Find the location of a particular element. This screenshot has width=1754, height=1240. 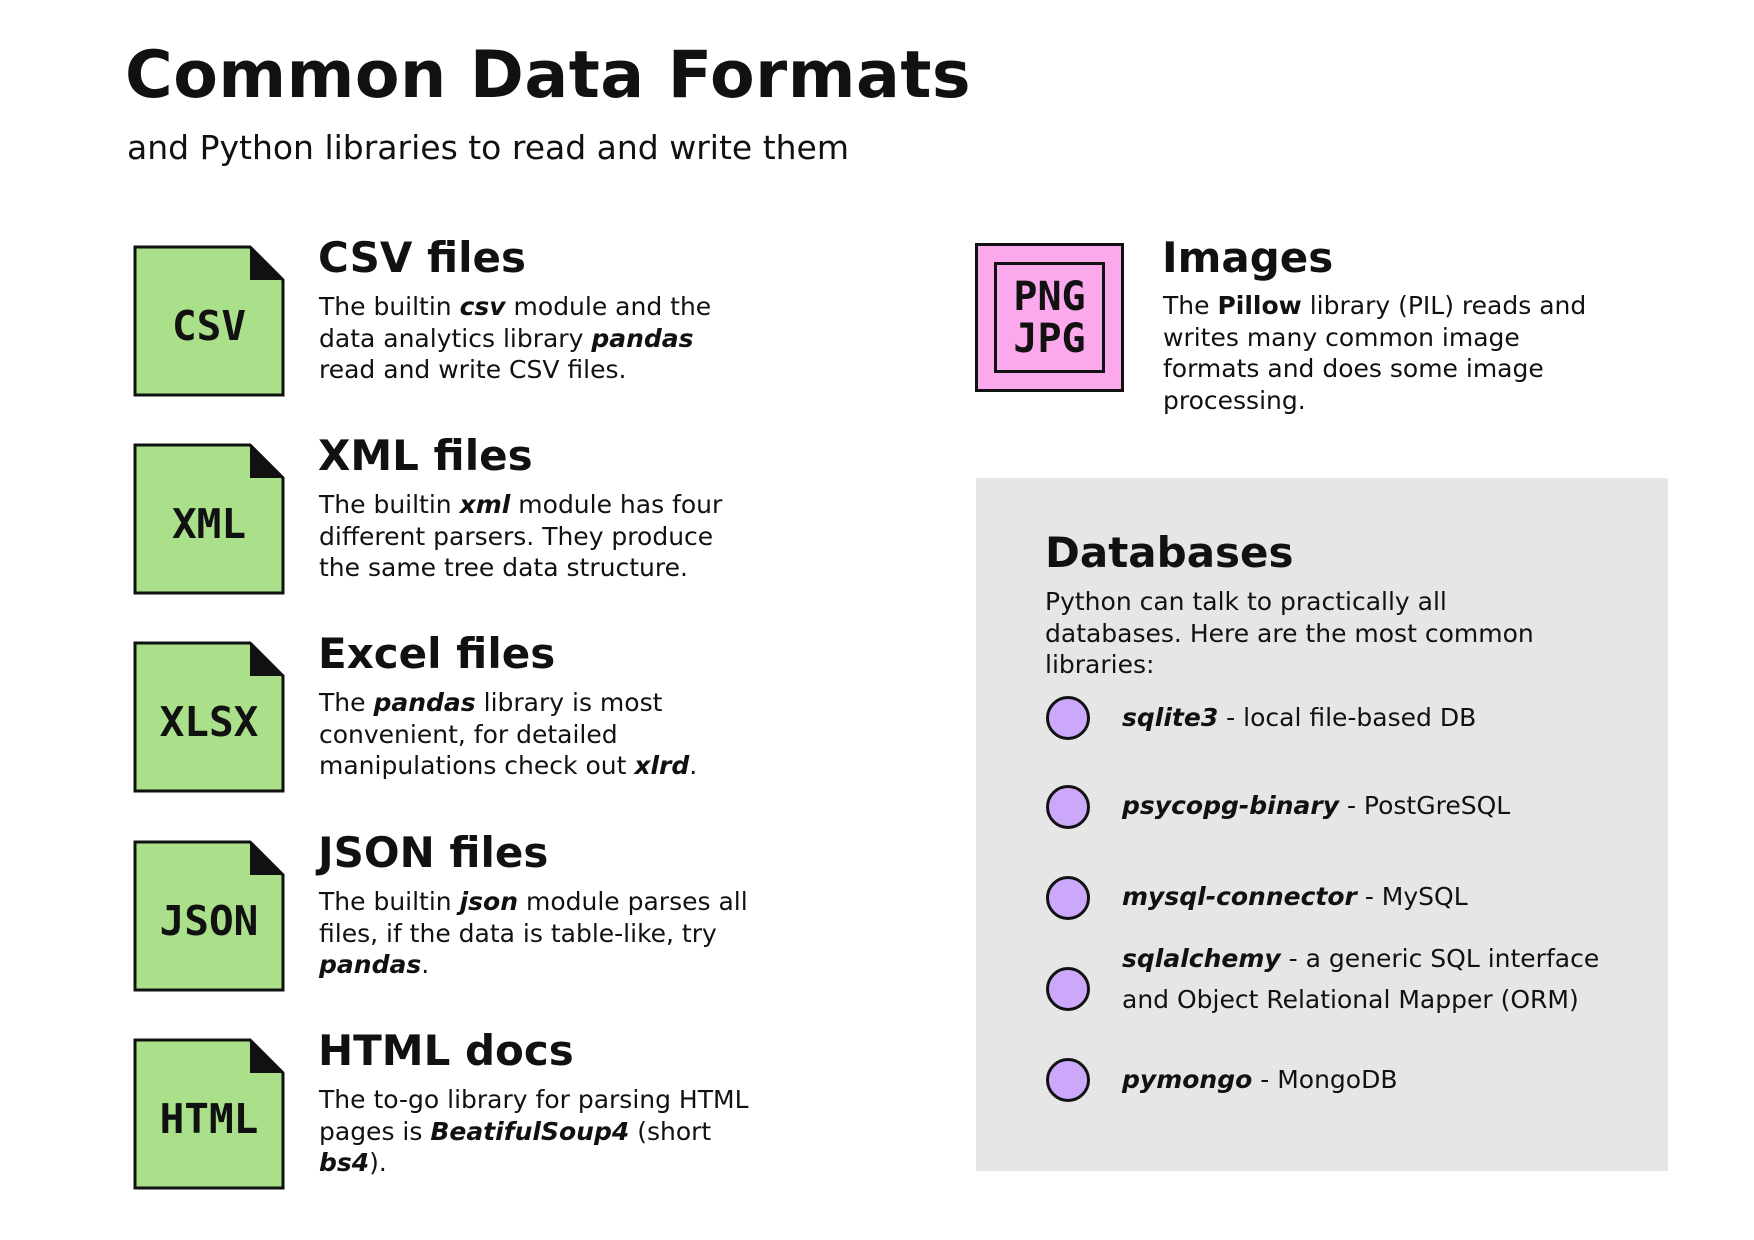

beautifulsoup-lib-name: BeatifulSoup4 is located at coordinates (530, 1131).